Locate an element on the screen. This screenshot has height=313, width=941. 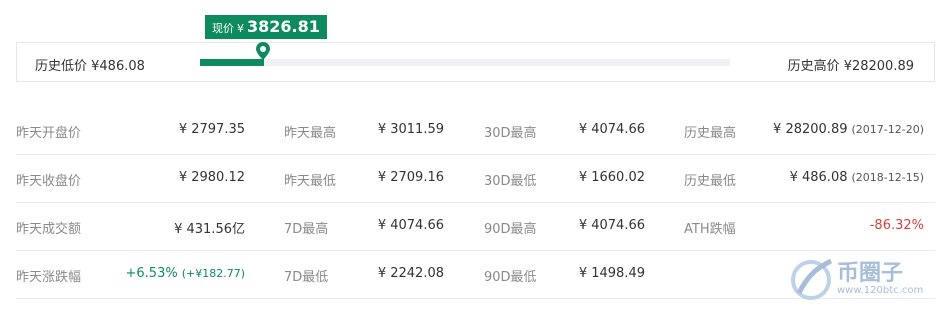
30d-low-label: 30D最低 is located at coordinates (510, 181).